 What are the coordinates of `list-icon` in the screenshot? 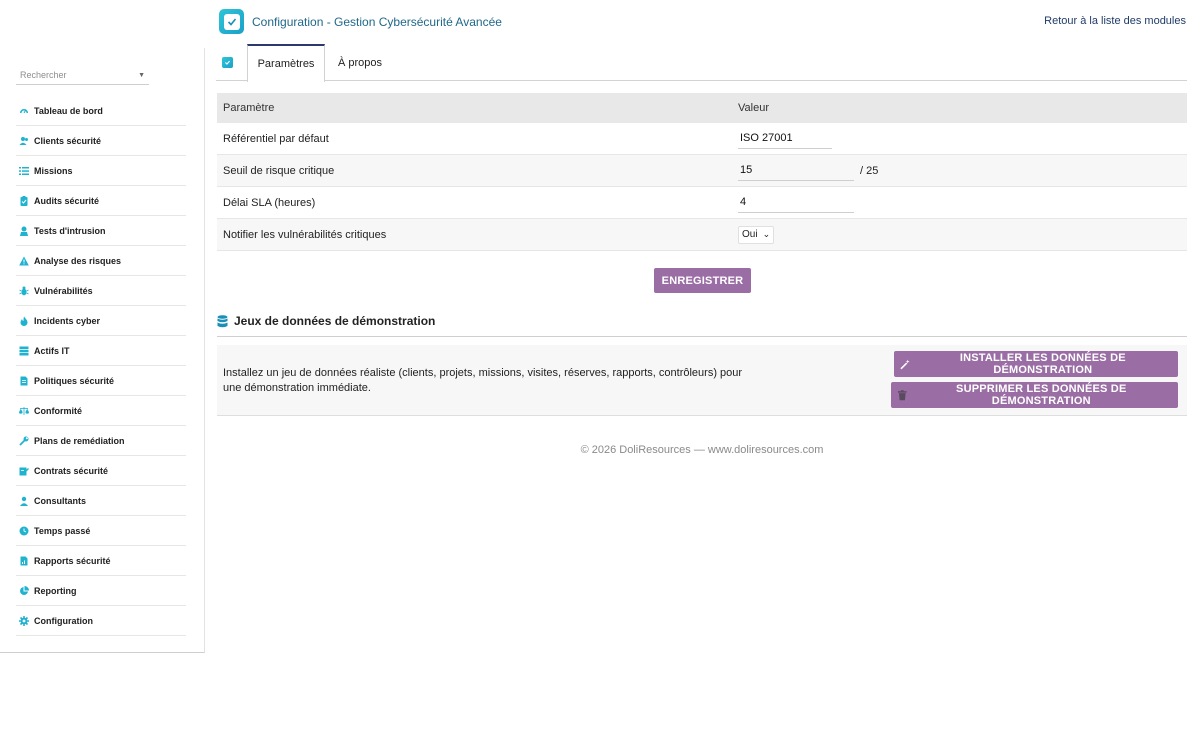 It's located at (24, 171).